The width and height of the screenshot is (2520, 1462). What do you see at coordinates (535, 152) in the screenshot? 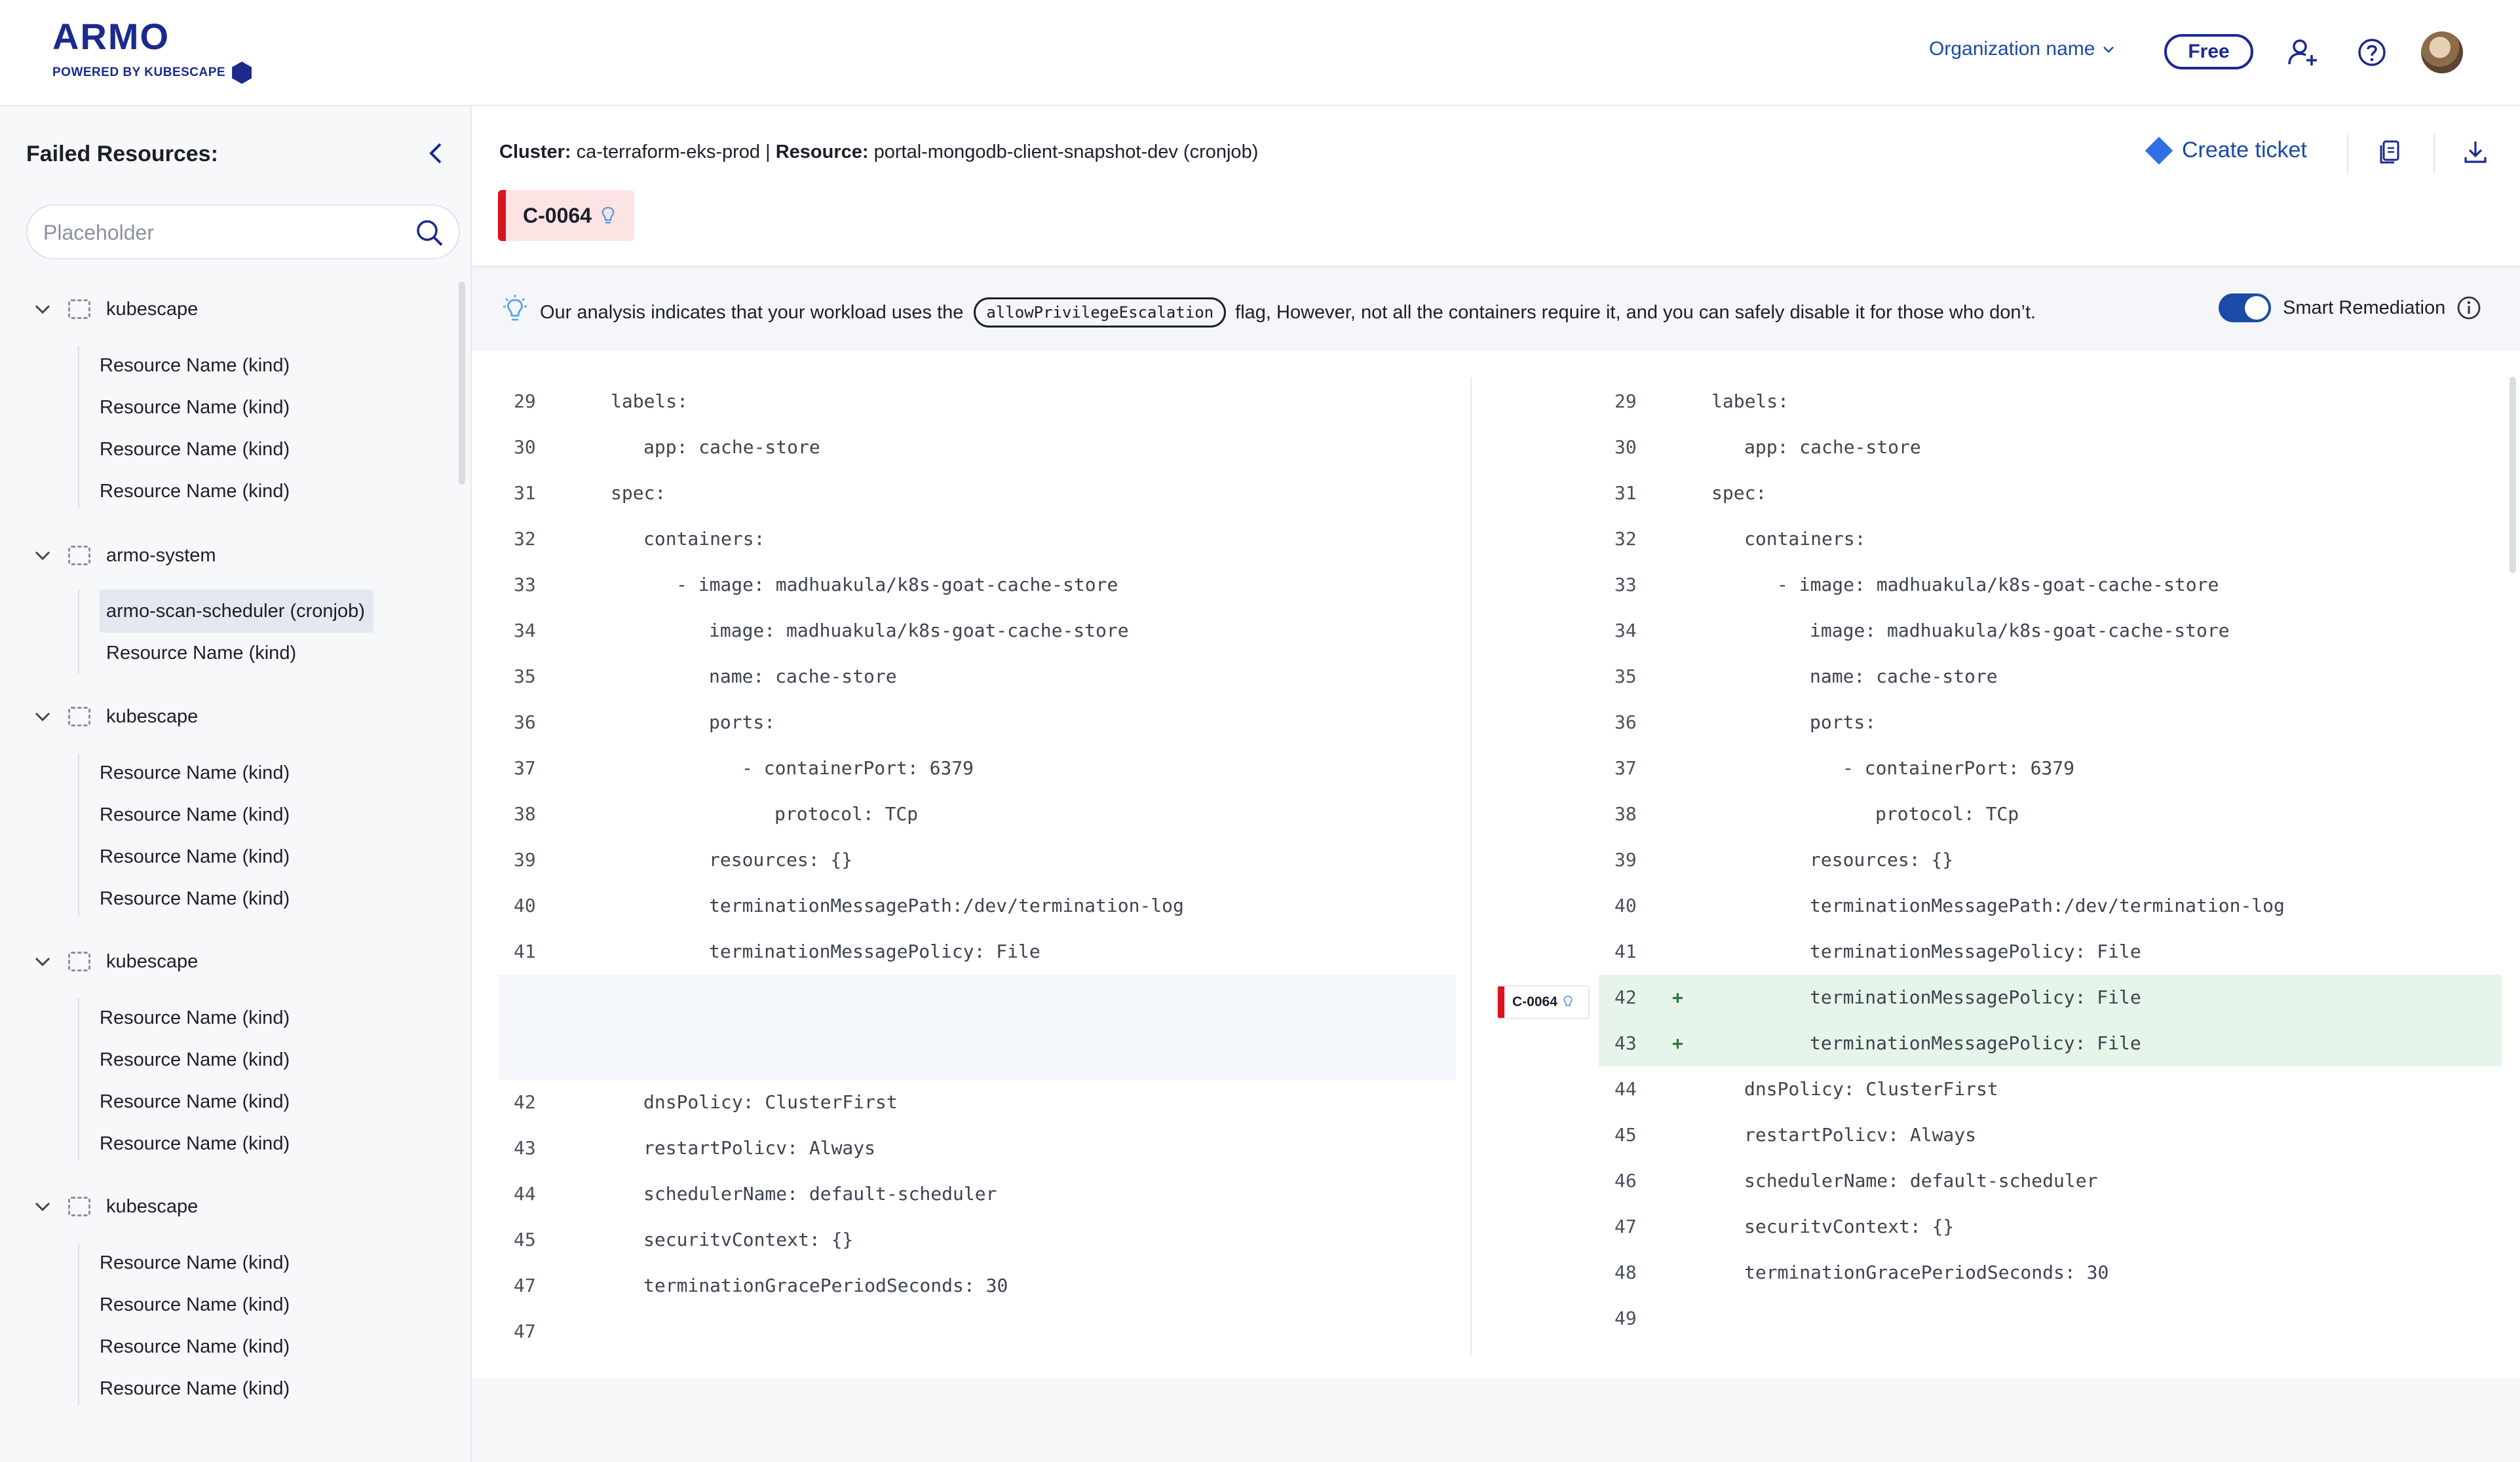
I see `cluster-label: Cluster:` at bounding box center [535, 152].